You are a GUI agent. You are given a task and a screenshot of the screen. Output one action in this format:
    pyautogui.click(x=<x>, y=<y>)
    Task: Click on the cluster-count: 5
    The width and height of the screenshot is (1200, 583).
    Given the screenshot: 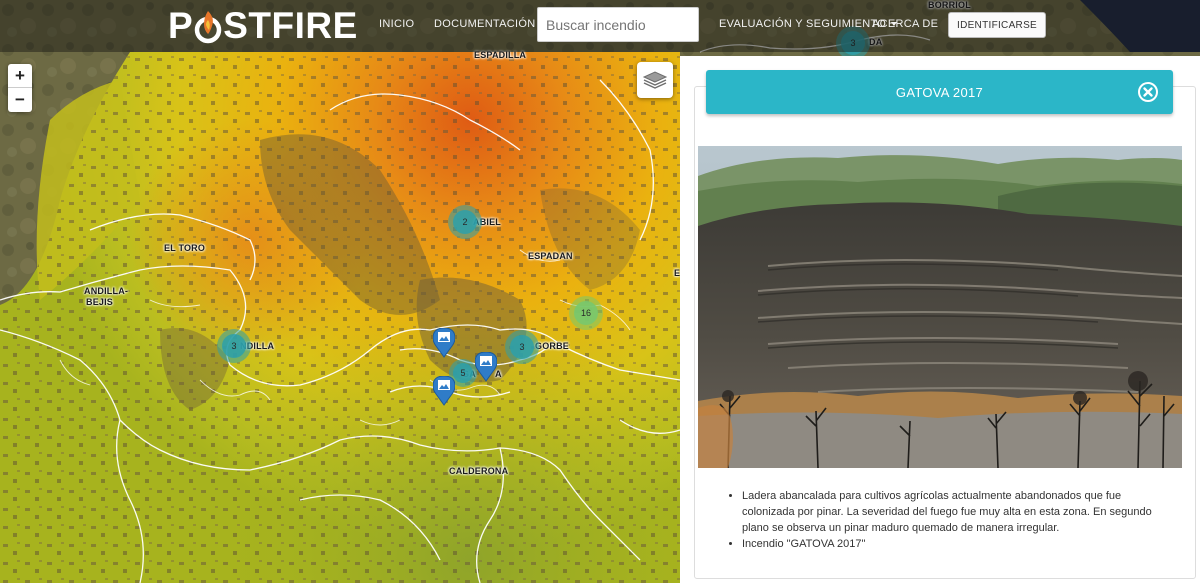 What is the action you would take?
    pyautogui.click(x=463, y=373)
    